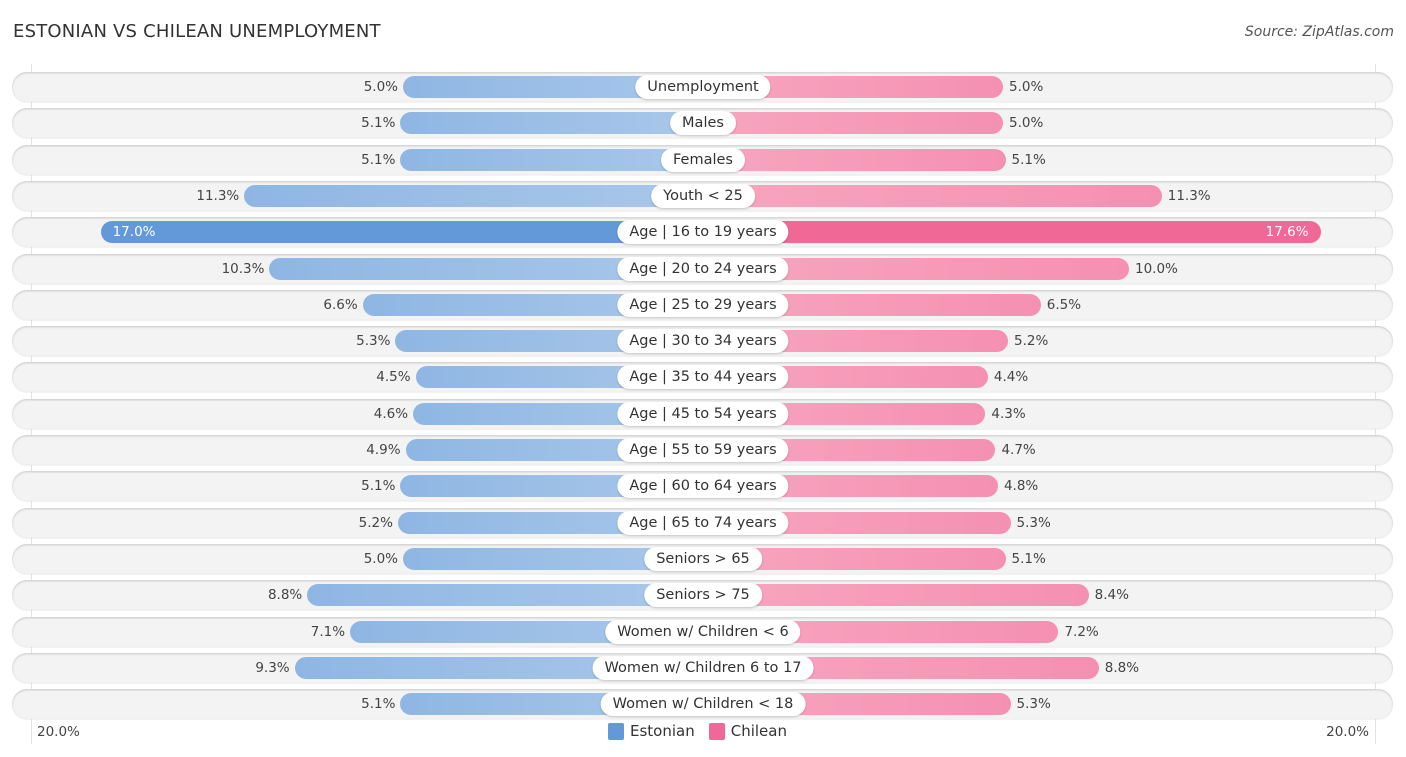 This screenshot has height=757, width=1406. I want to click on legend-label-chilean: Chilean, so click(758, 731).